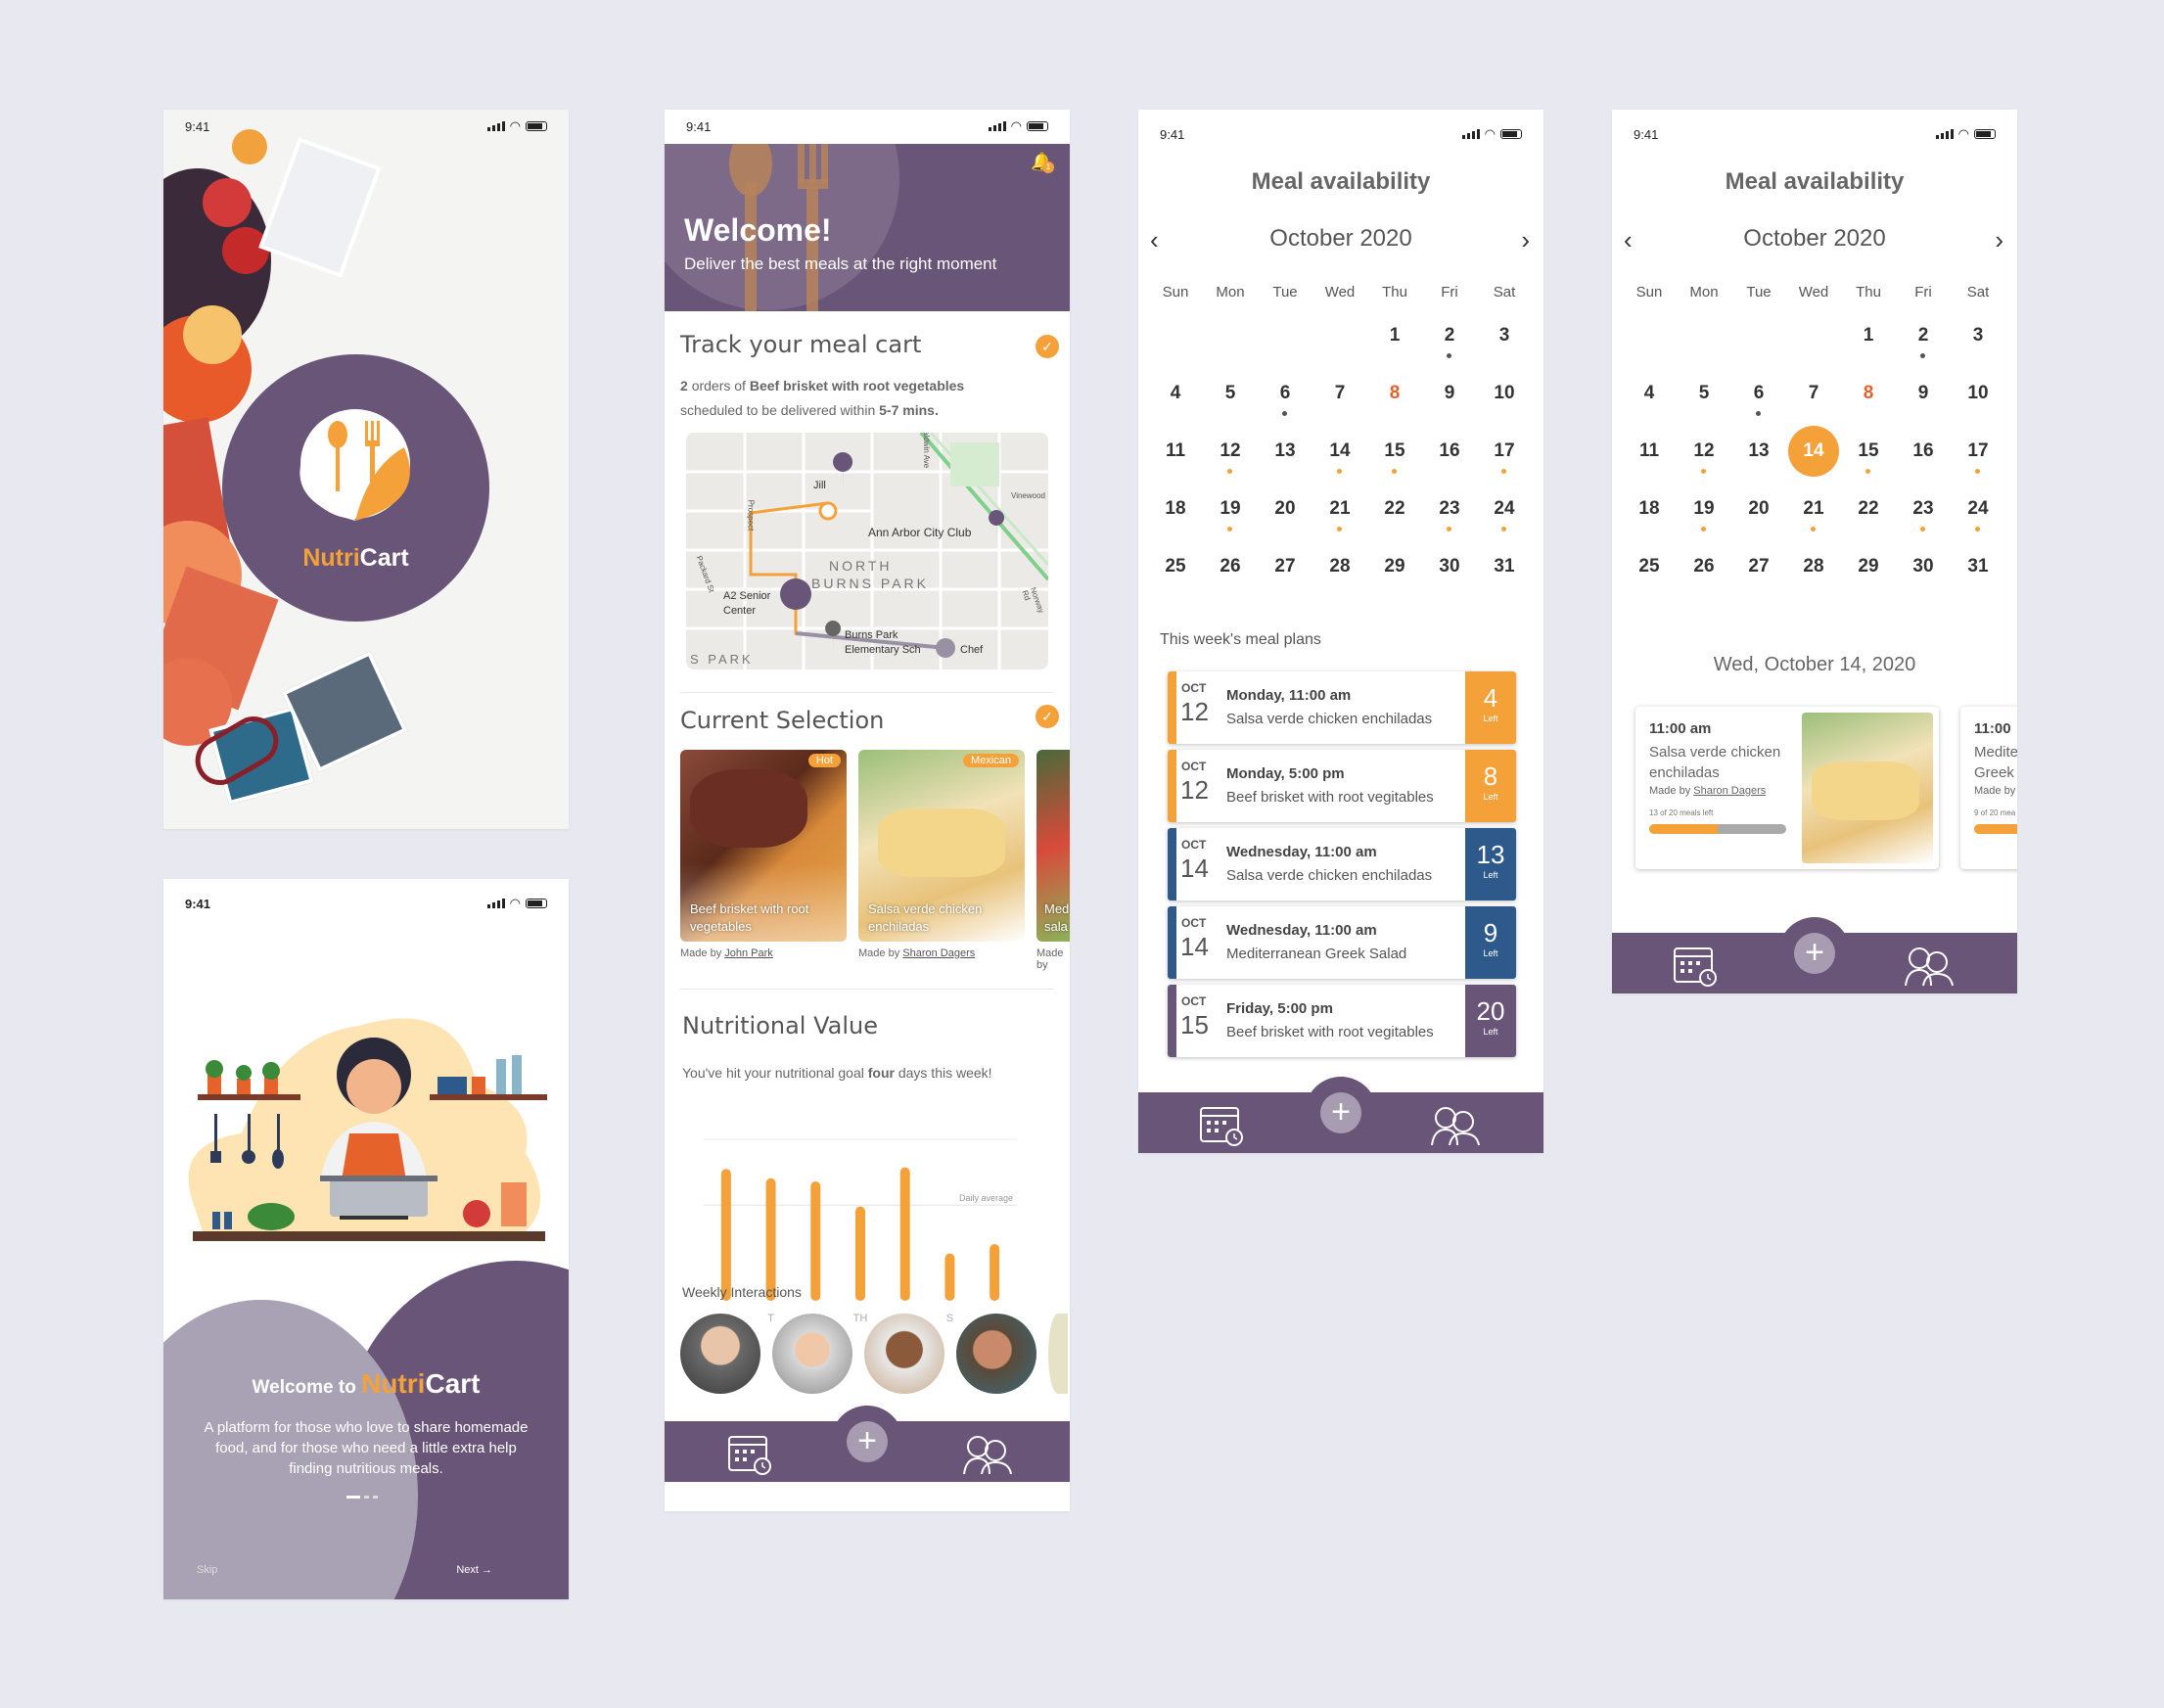  What do you see at coordinates (1053, 861) in the screenshot?
I see `food-card-partial: Med sala Made by` at bounding box center [1053, 861].